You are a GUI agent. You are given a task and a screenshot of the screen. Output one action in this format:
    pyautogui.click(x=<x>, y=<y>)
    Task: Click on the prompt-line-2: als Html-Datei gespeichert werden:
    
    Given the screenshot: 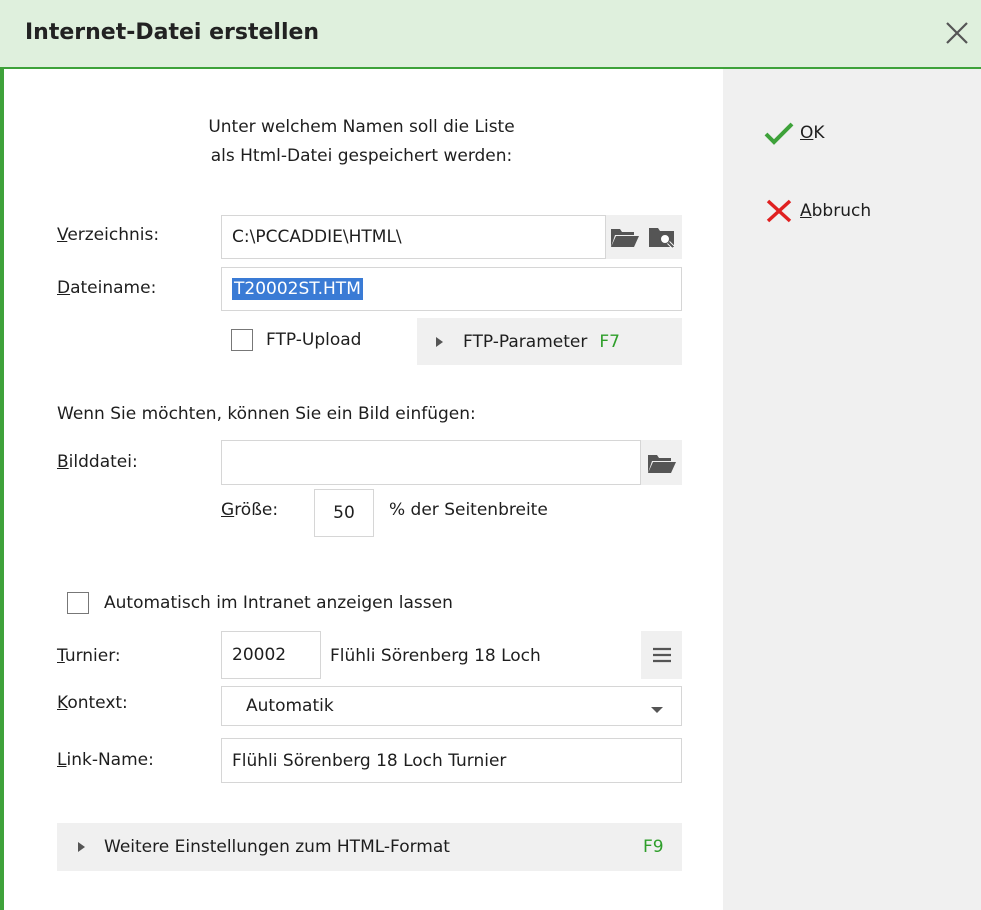 What is the action you would take?
    pyautogui.click(x=361, y=156)
    